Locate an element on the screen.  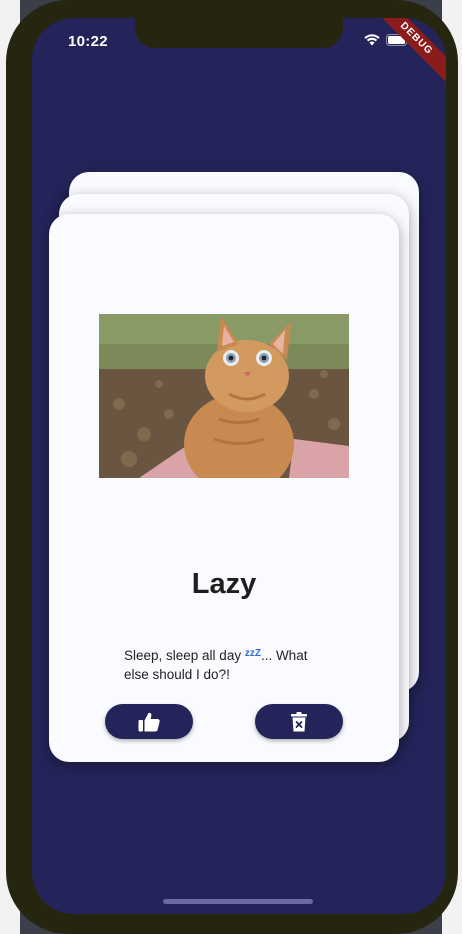
thumbs-up-icon is located at coordinates (149, 721).